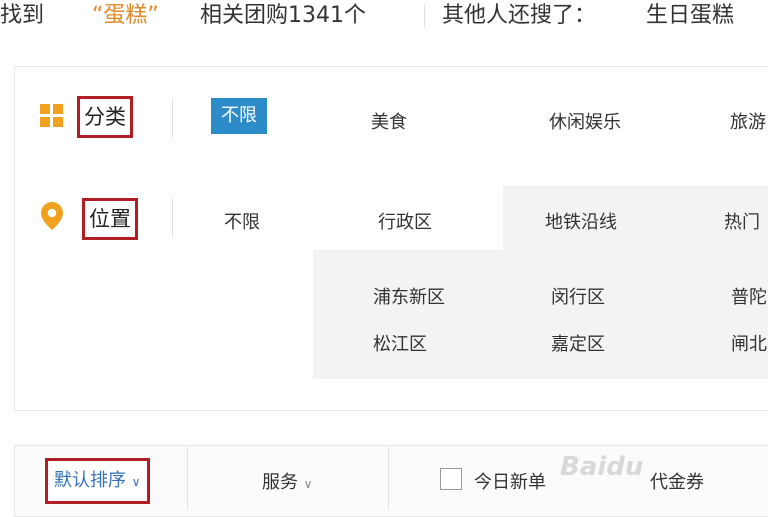 Image resolution: width=768 pixels, height=517 pixels. What do you see at coordinates (424, 16) in the screenshot?
I see `header-divider` at bounding box center [424, 16].